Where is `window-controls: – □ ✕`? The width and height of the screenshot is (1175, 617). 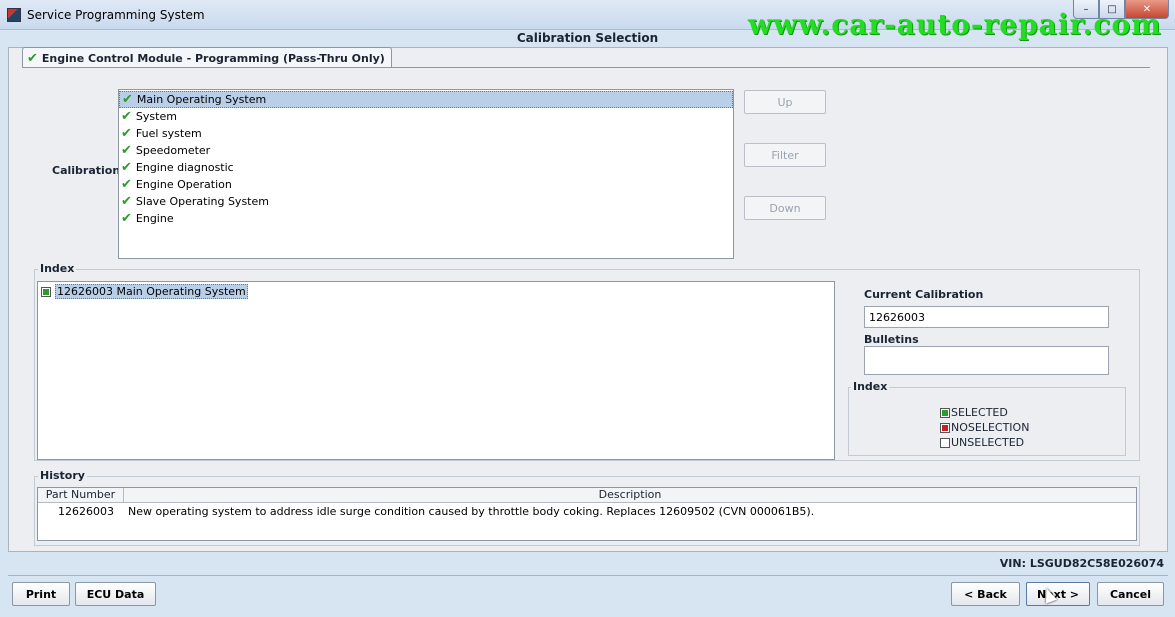 window-controls: – □ ✕ is located at coordinates (1121, 10).